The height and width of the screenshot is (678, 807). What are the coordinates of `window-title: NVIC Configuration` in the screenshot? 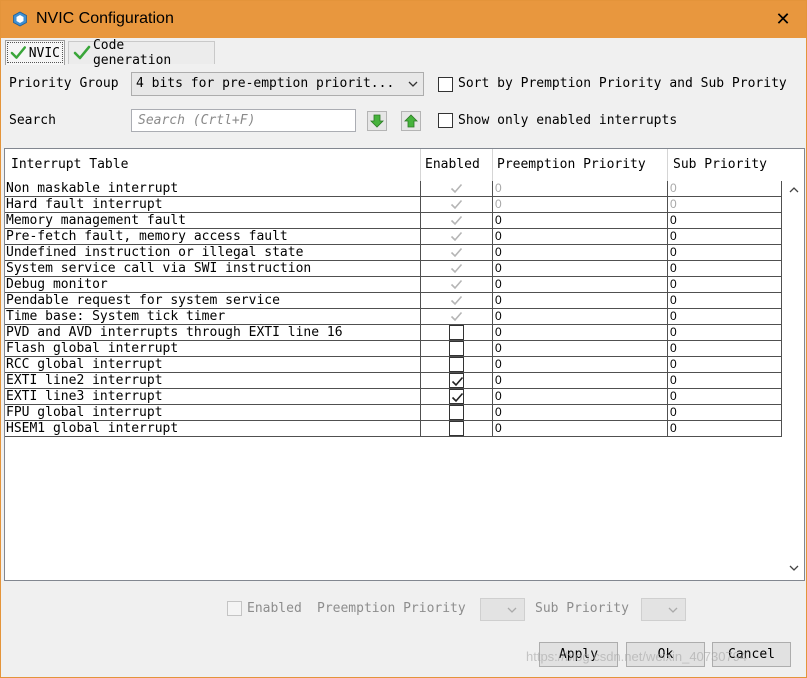 It's located at (105, 18).